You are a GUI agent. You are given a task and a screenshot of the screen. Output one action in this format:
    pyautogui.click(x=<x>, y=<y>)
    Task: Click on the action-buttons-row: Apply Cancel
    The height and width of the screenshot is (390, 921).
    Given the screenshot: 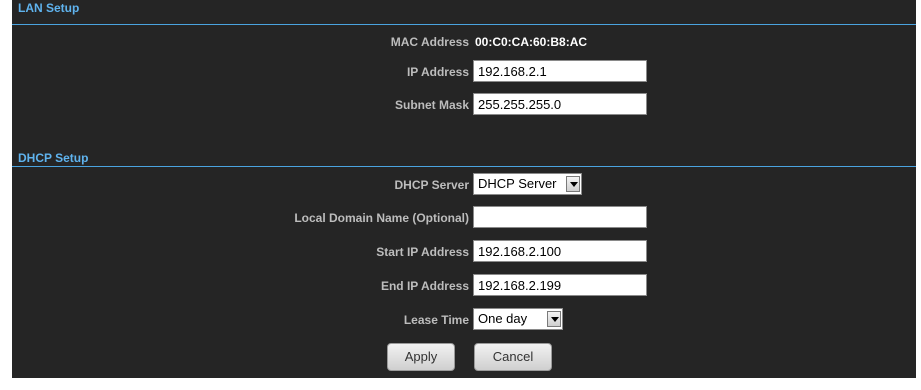 What is the action you would take?
    pyautogui.click(x=464, y=357)
    